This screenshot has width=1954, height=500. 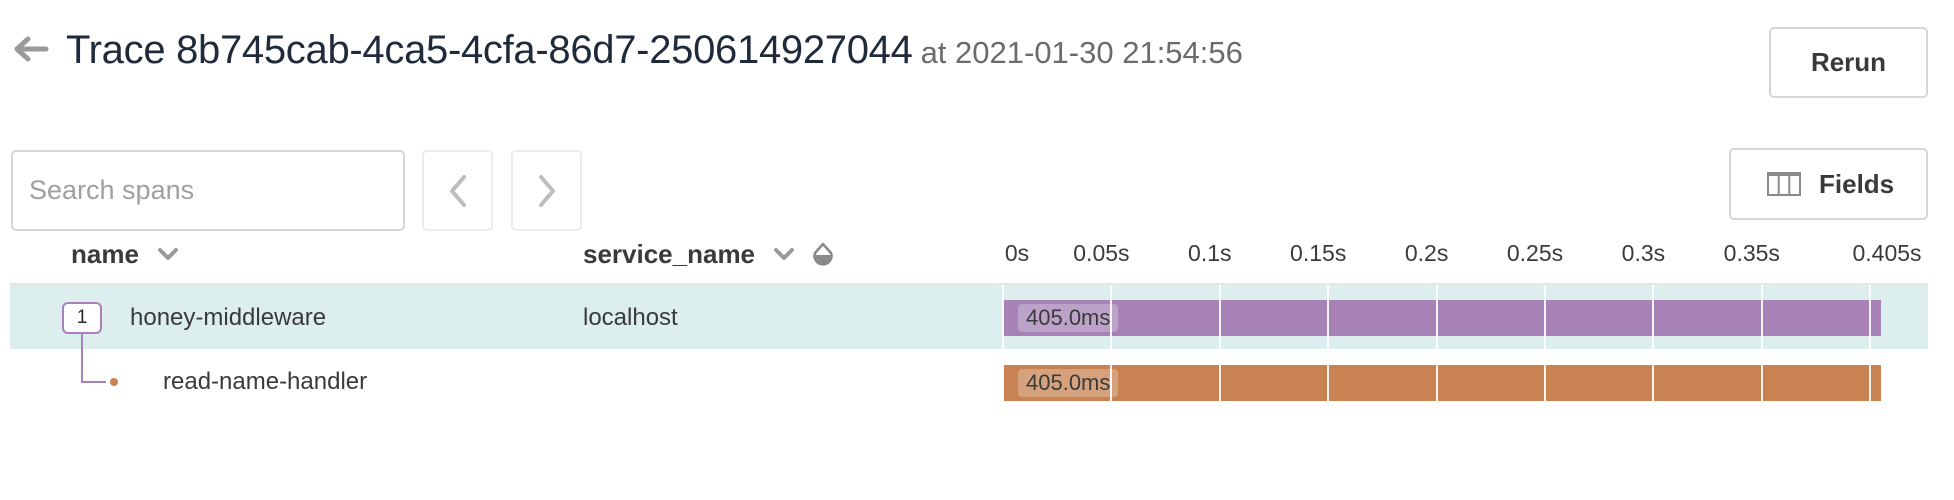 I want to click on column-header-name: name, so click(x=125, y=254).